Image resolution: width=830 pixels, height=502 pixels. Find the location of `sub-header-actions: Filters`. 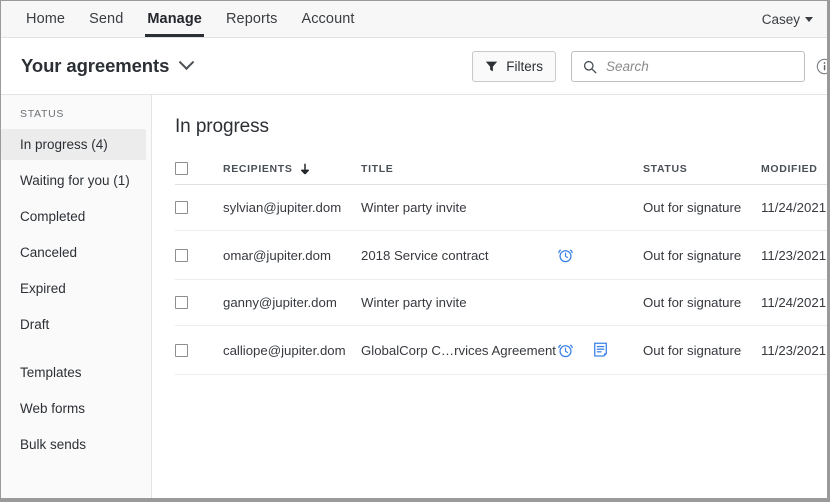

sub-header-actions: Filters is located at coordinates (649, 66).